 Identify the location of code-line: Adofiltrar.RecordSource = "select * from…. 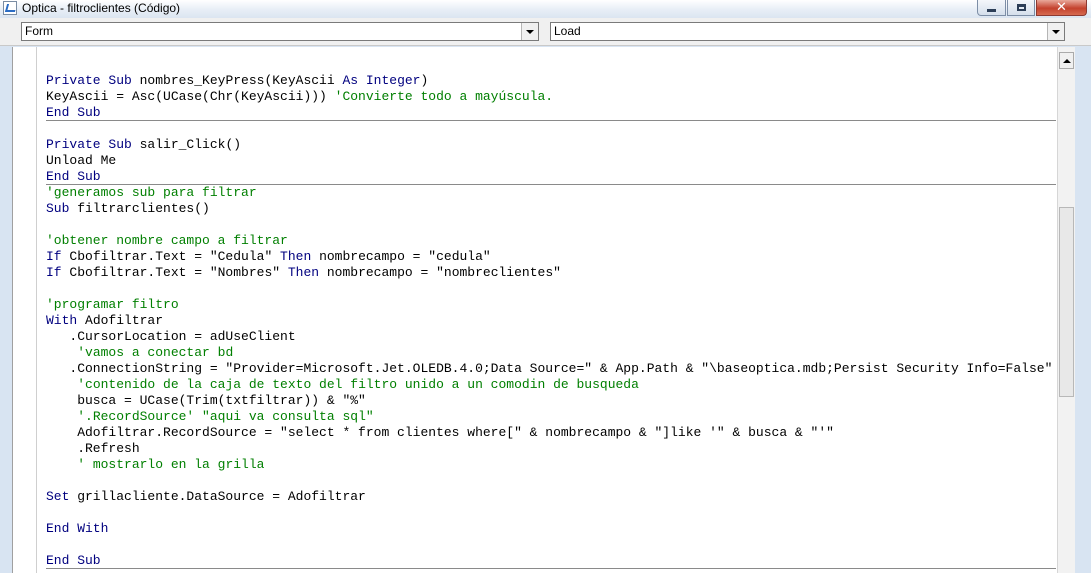
(551, 433).